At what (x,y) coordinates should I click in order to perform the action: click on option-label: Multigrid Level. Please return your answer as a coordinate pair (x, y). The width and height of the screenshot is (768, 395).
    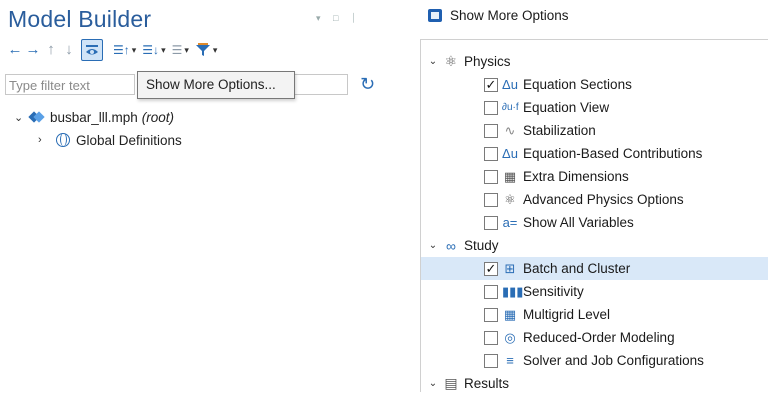
    Looking at the image, I should click on (567, 314).